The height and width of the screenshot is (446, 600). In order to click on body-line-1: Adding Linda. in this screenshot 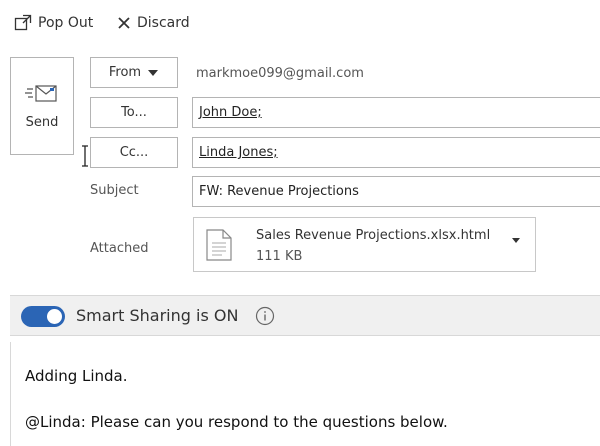, I will do `click(76, 376)`.